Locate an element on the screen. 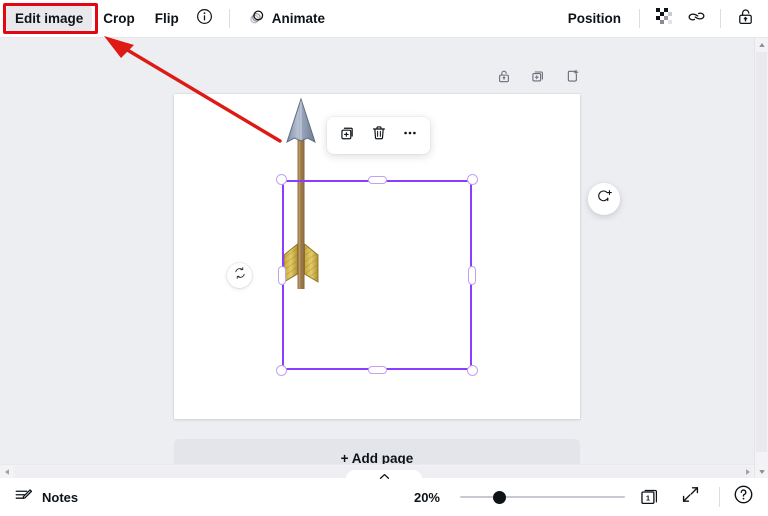 The height and width of the screenshot is (516, 768). info-button is located at coordinates (205, 19).